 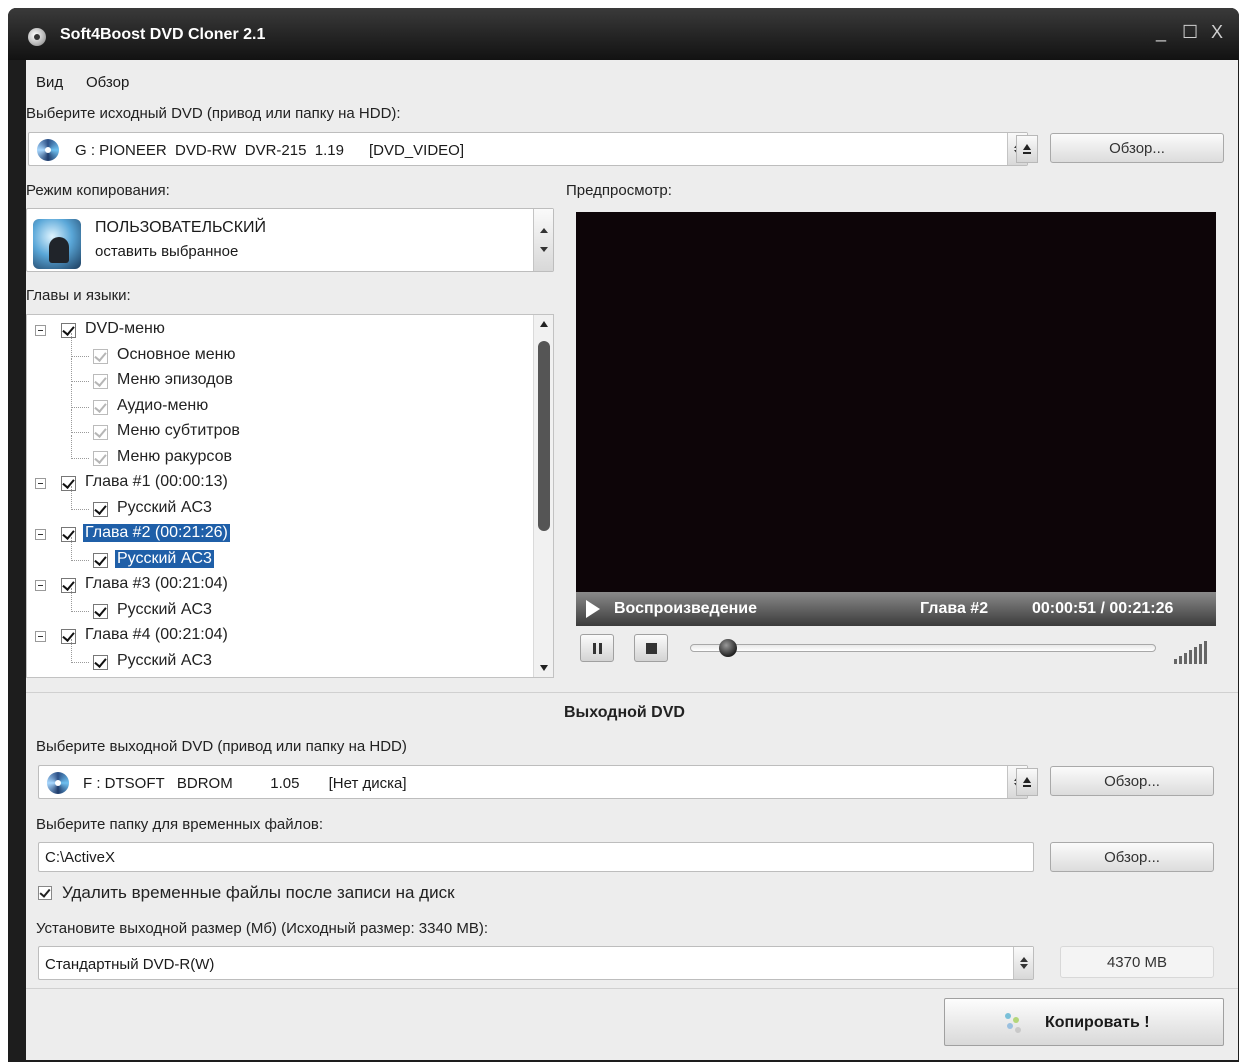 I want to click on window-title: Soft4Boost DVD Cloner 2.1, so click(x=163, y=34).